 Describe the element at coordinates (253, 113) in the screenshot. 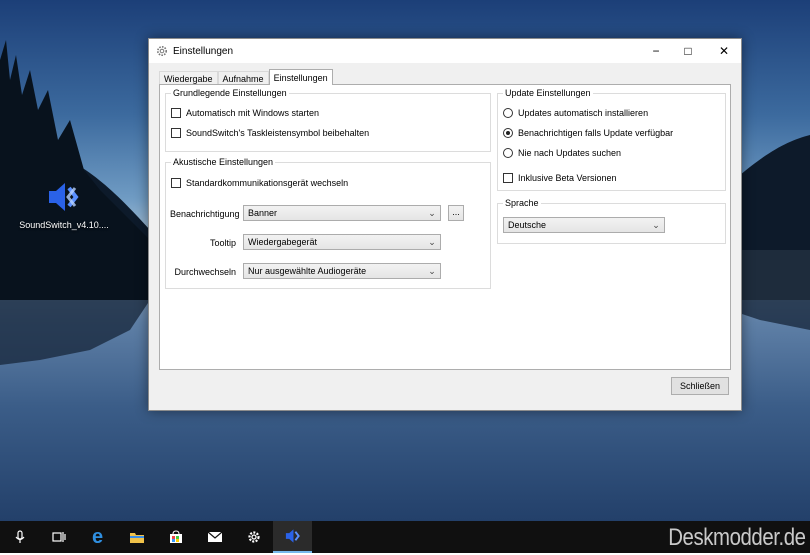

I see `autostart-label: Automatisch mit Windows starten` at that location.